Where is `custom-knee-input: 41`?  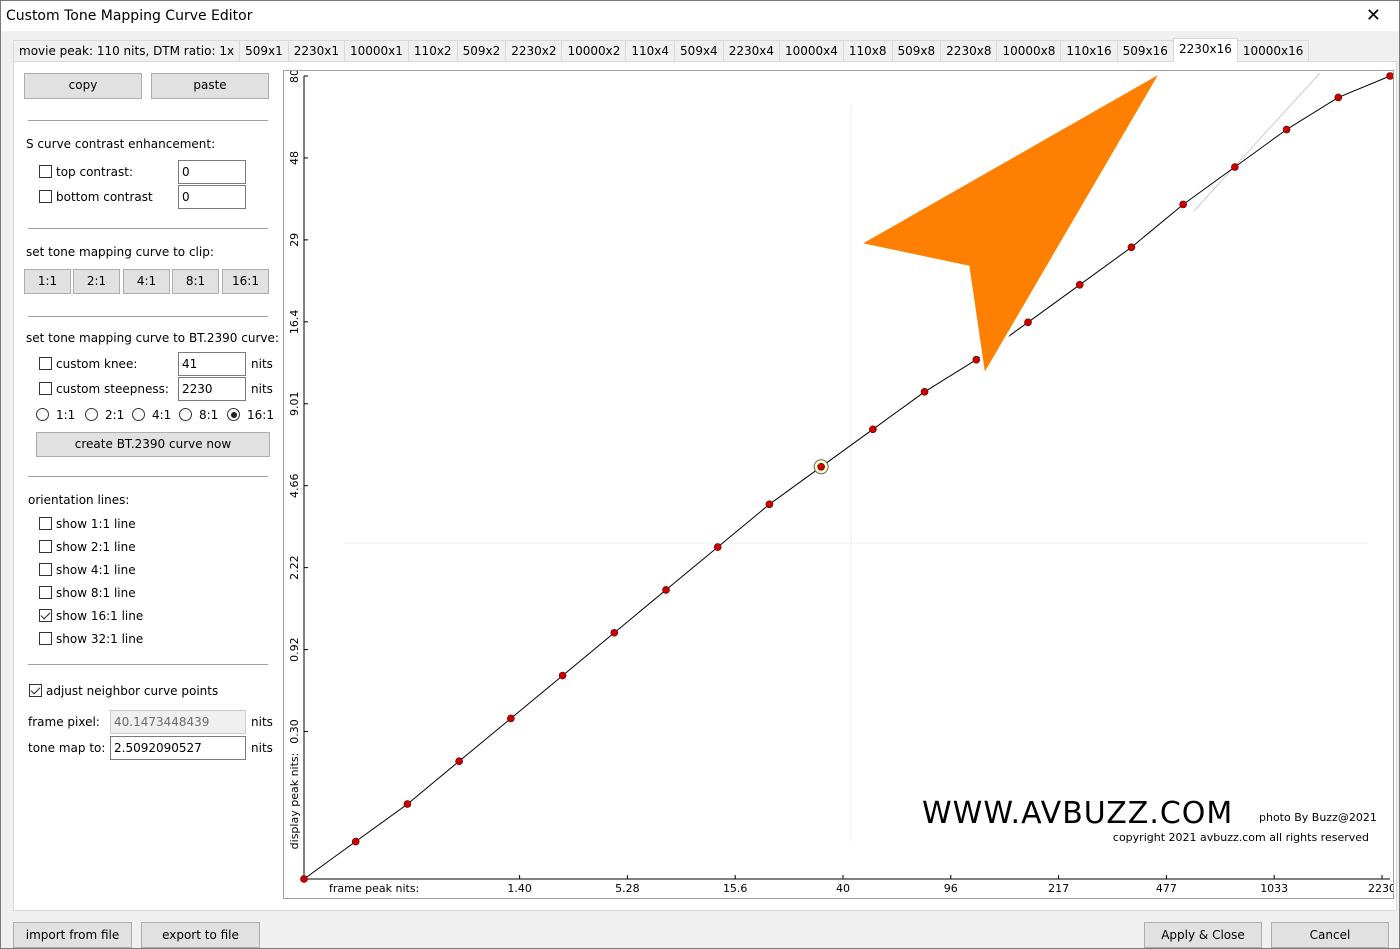
custom-knee-input: 41 is located at coordinates (212, 364).